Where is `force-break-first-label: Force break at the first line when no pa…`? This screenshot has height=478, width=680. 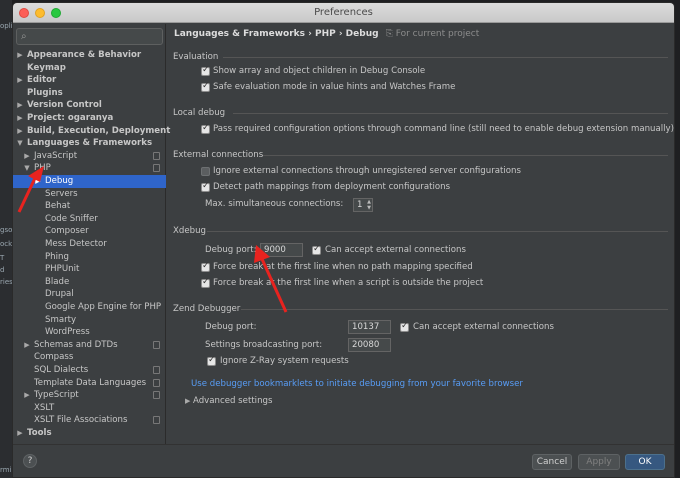
force-break-first-label: Force break at the first line when no pa… is located at coordinates (343, 267).